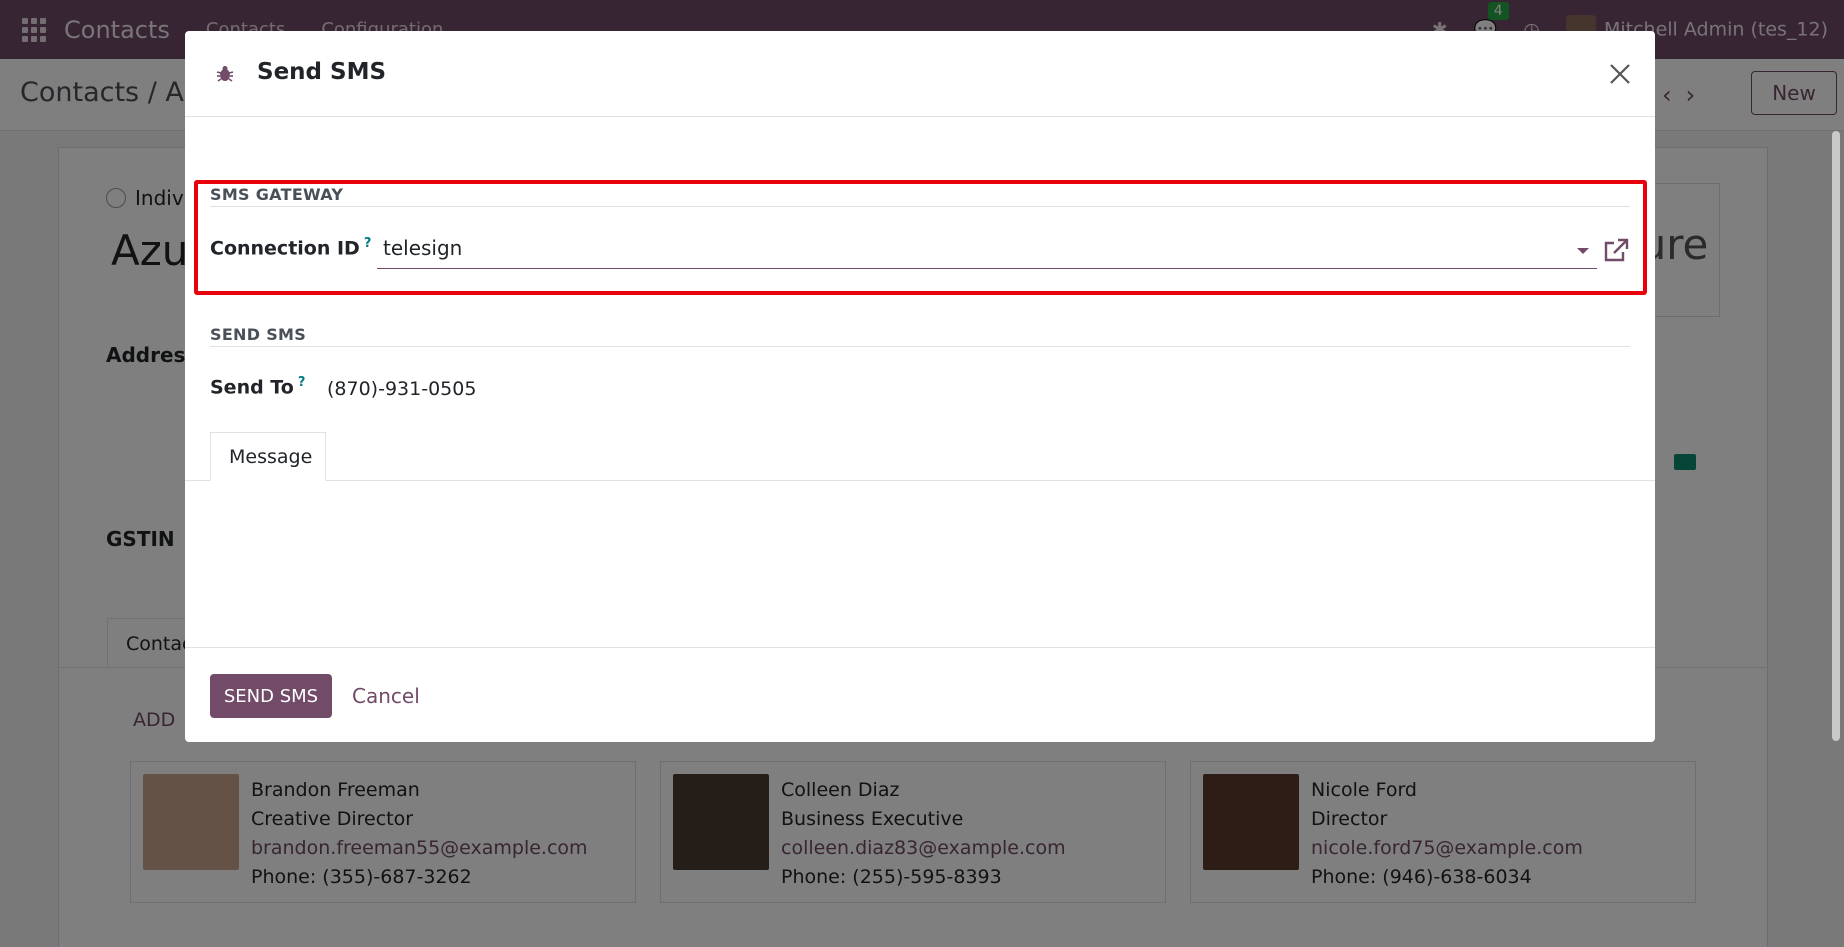 The height and width of the screenshot is (947, 1844). Describe the element at coordinates (920, 237) in the screenshot. I see `highlight-annotation` at that location.